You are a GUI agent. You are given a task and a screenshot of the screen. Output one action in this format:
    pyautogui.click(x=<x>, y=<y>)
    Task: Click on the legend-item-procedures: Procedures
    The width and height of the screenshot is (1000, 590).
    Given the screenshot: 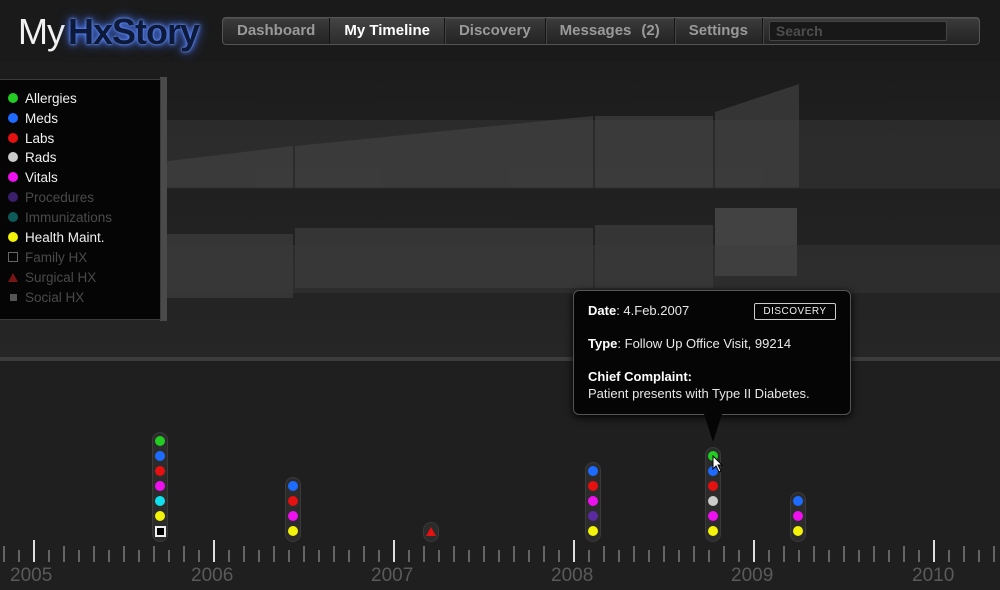 What is the action you would take?
    pyautogui.click(x=51, y=197)
    